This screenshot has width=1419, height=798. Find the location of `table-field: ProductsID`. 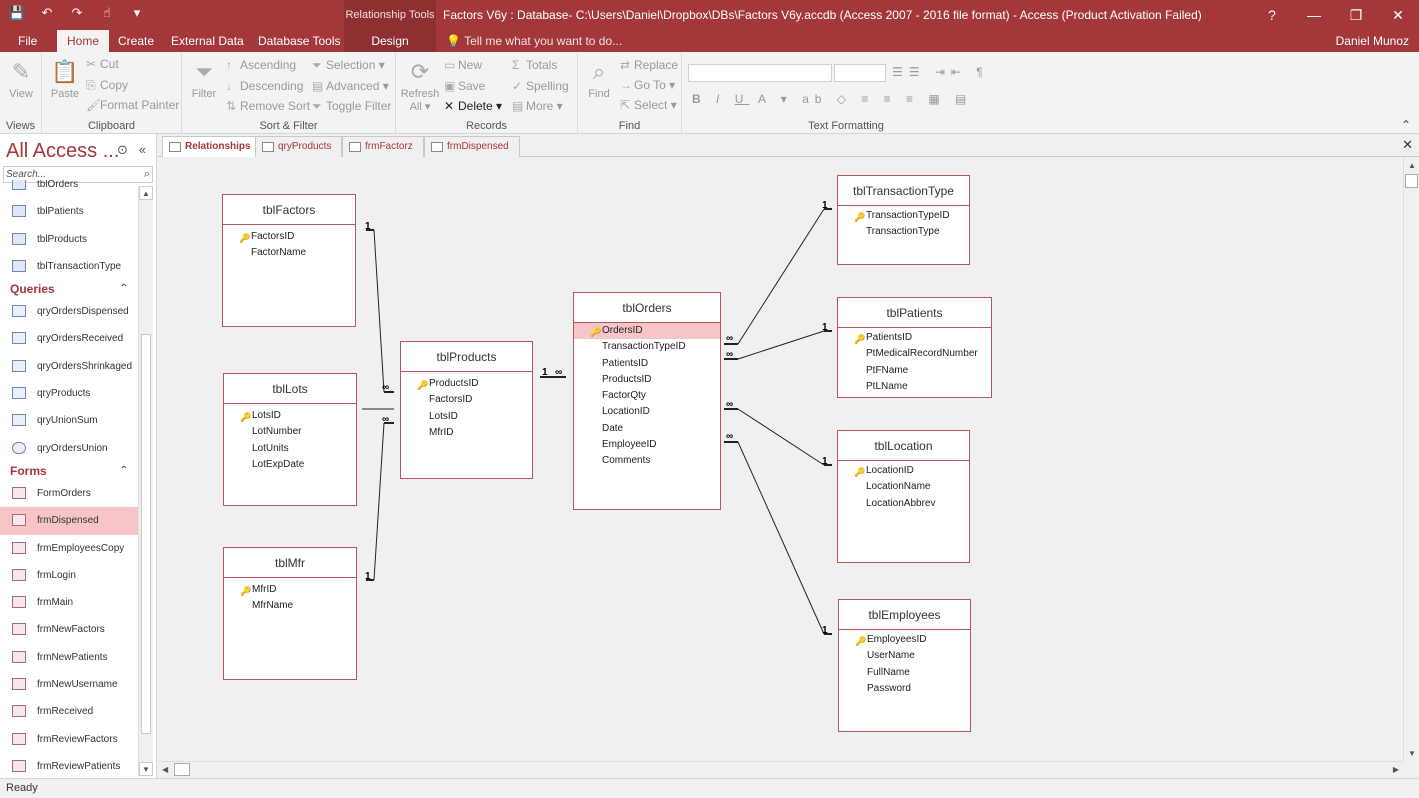

table-field: ProductsID is located at coordinates (647, 380).